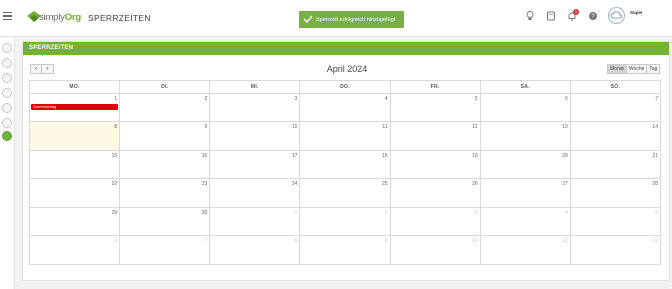  I want to click on help-icon: ?, so click(593, 16).